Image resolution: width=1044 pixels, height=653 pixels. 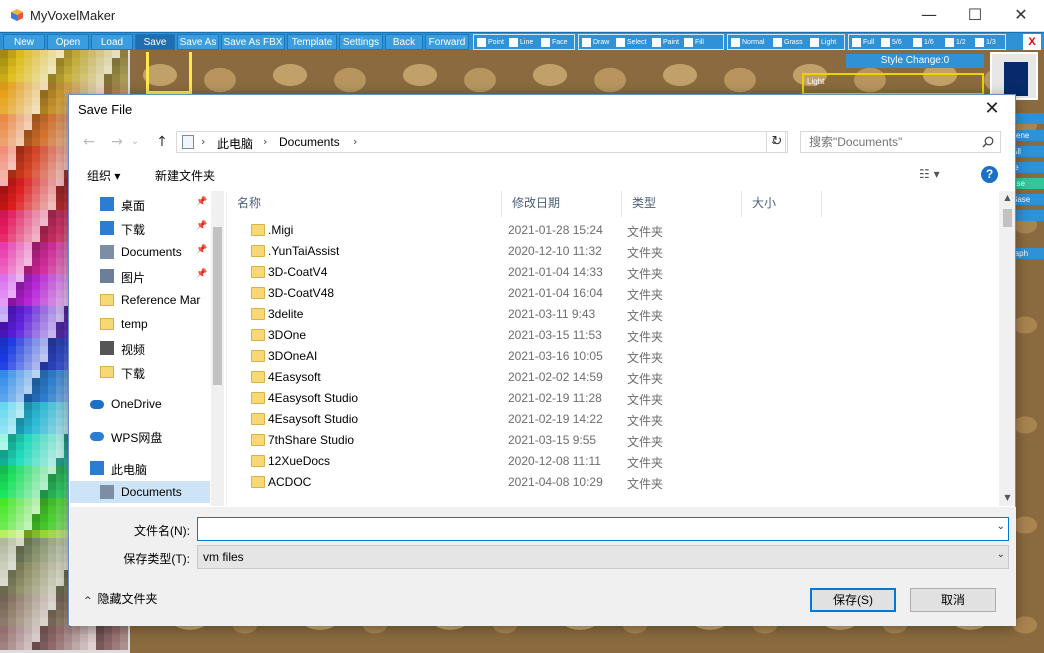 I want to click on toolbar-close-button: X, so click(x=1032, y=42).